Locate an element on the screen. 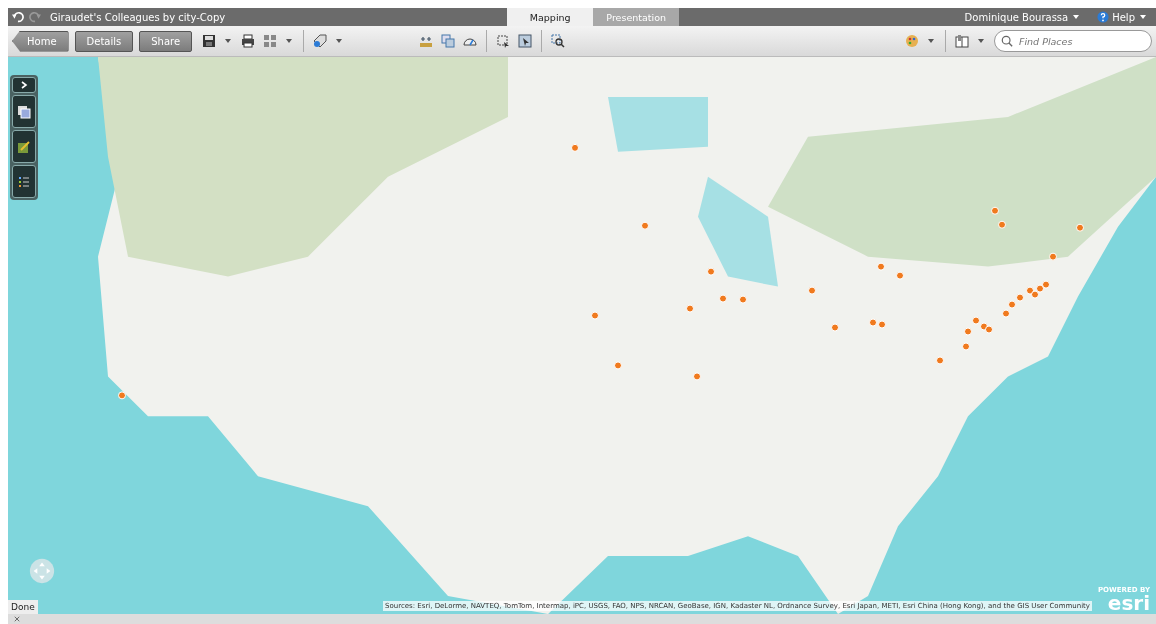 The image size is (1156, 624). toolbar-button: Share is located at coordinates (166, 41).